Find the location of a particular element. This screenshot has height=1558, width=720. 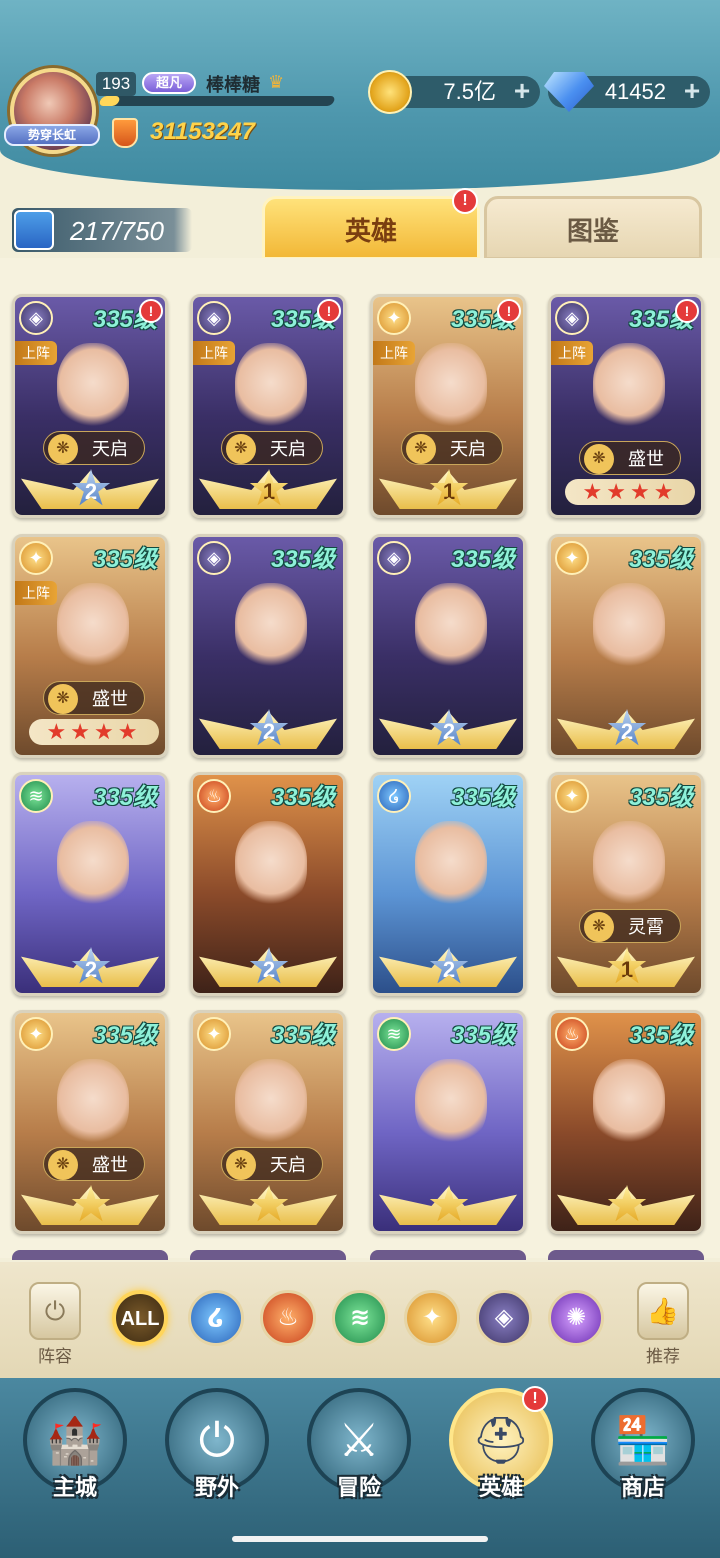

filter-void-element-icon: ✺ is located at coordinates (576, 1318).